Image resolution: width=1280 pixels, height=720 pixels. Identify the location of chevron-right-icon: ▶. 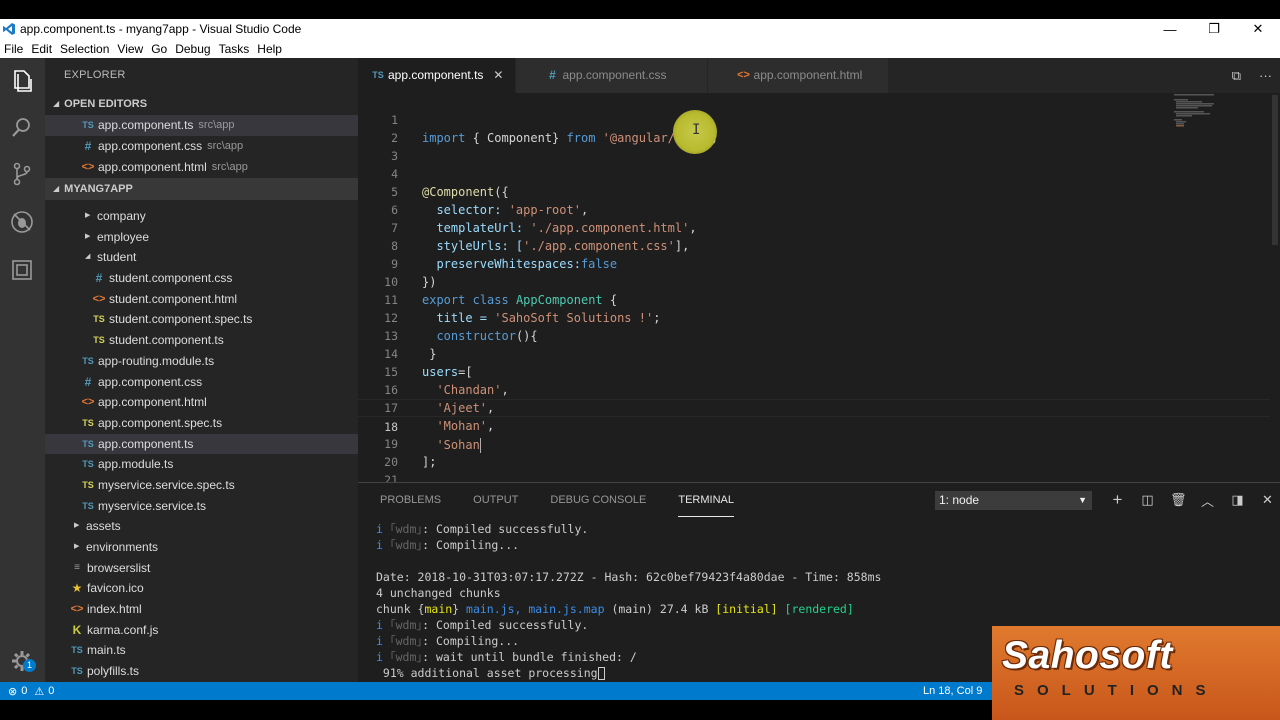
(88, 236).